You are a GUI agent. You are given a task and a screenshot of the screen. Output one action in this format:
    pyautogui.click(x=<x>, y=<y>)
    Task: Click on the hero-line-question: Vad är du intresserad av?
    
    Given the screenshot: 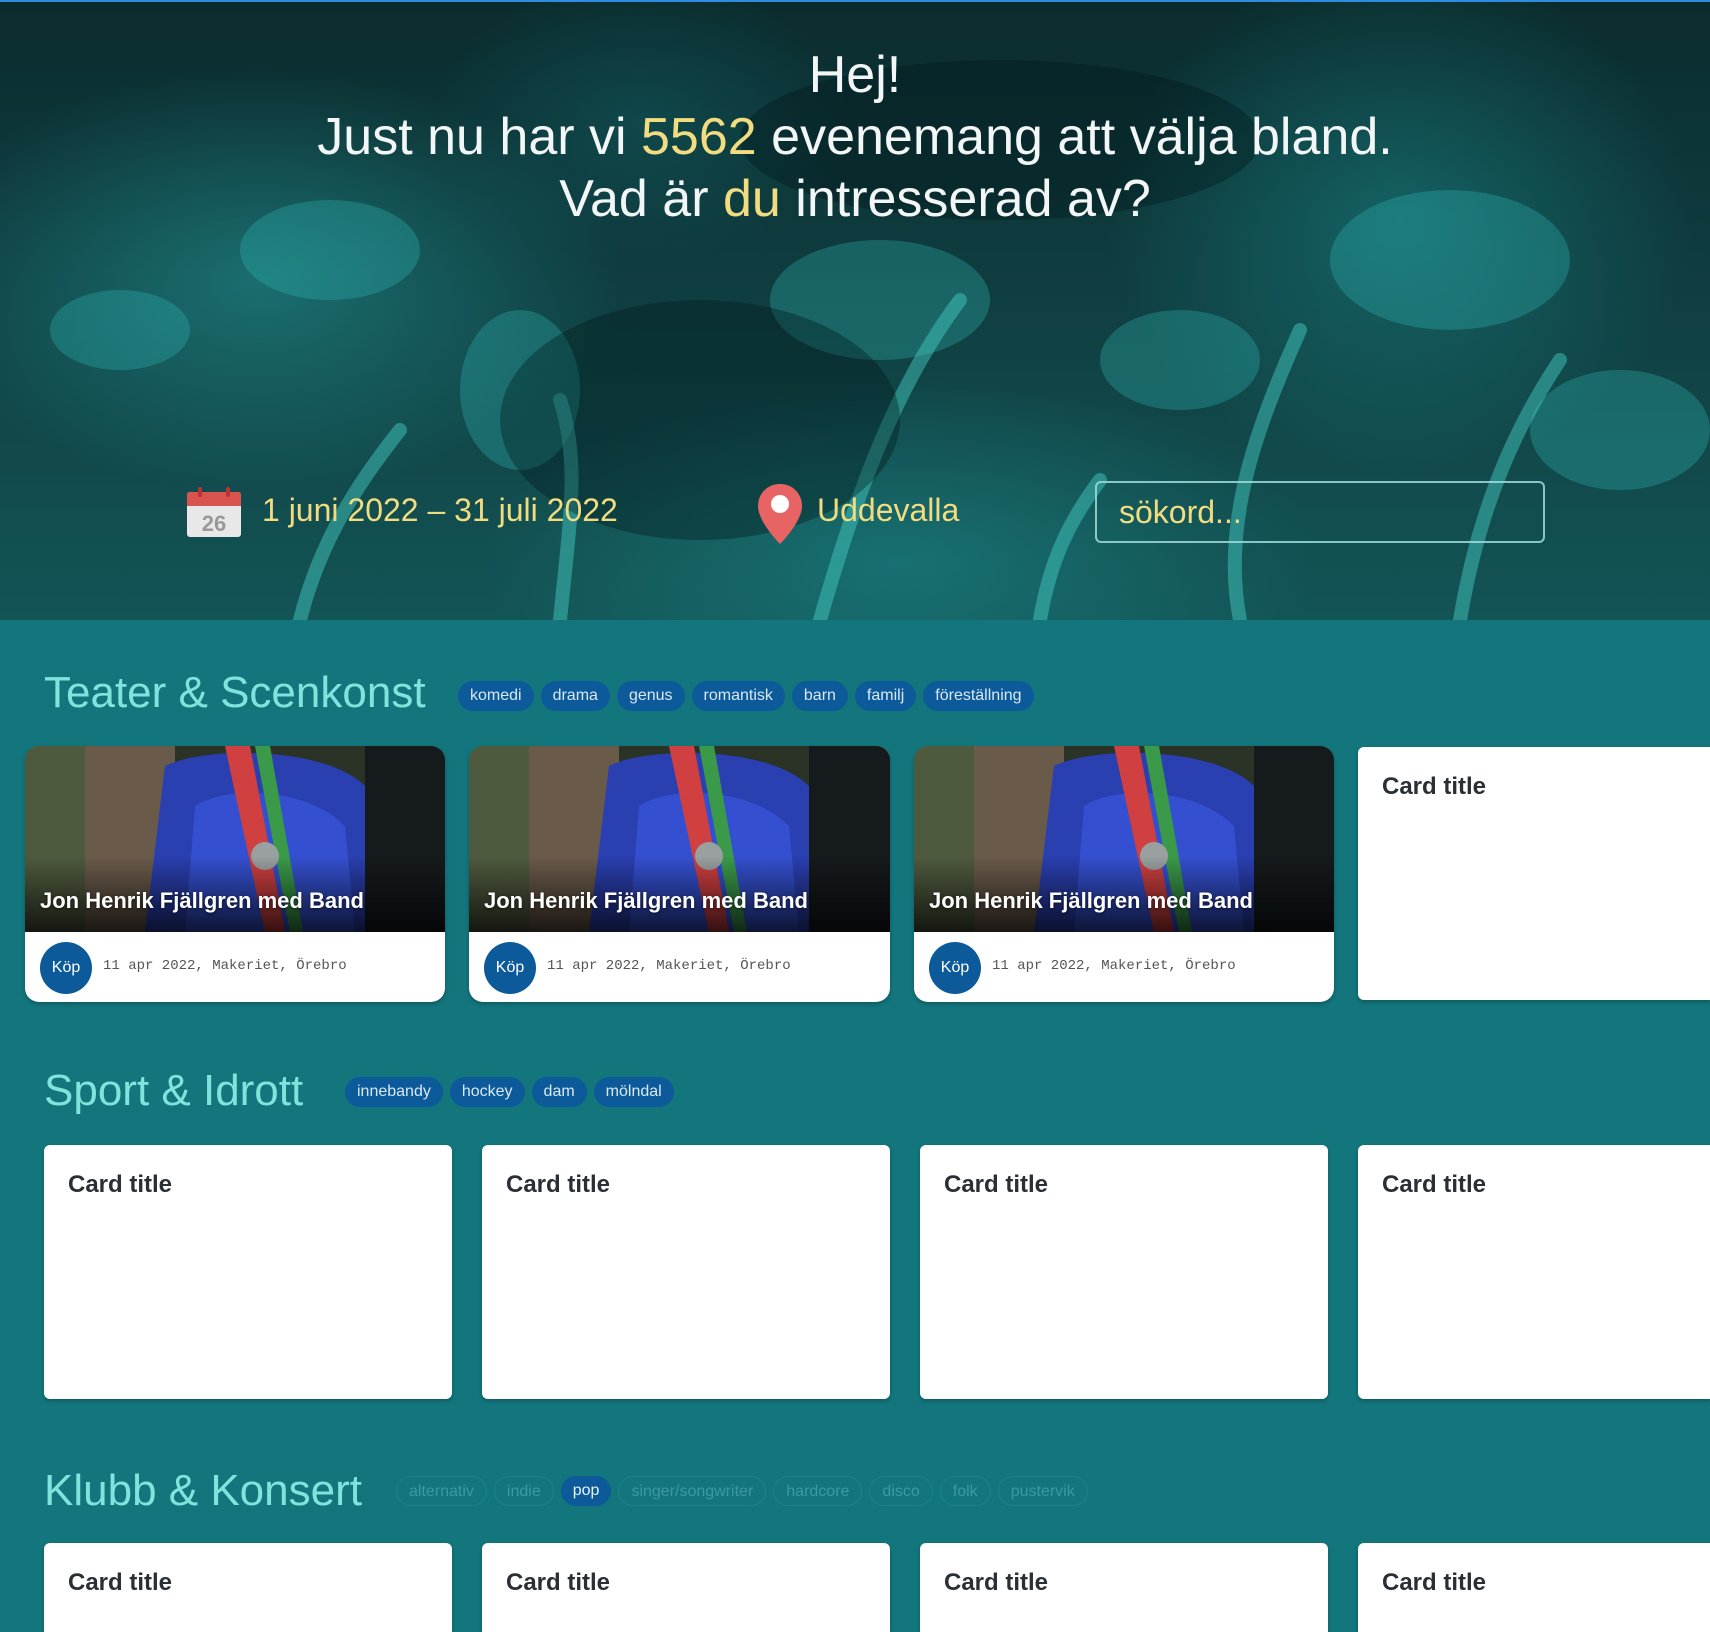 What is the action you would take?
    pyautogui.click(x=855, y=199)
    